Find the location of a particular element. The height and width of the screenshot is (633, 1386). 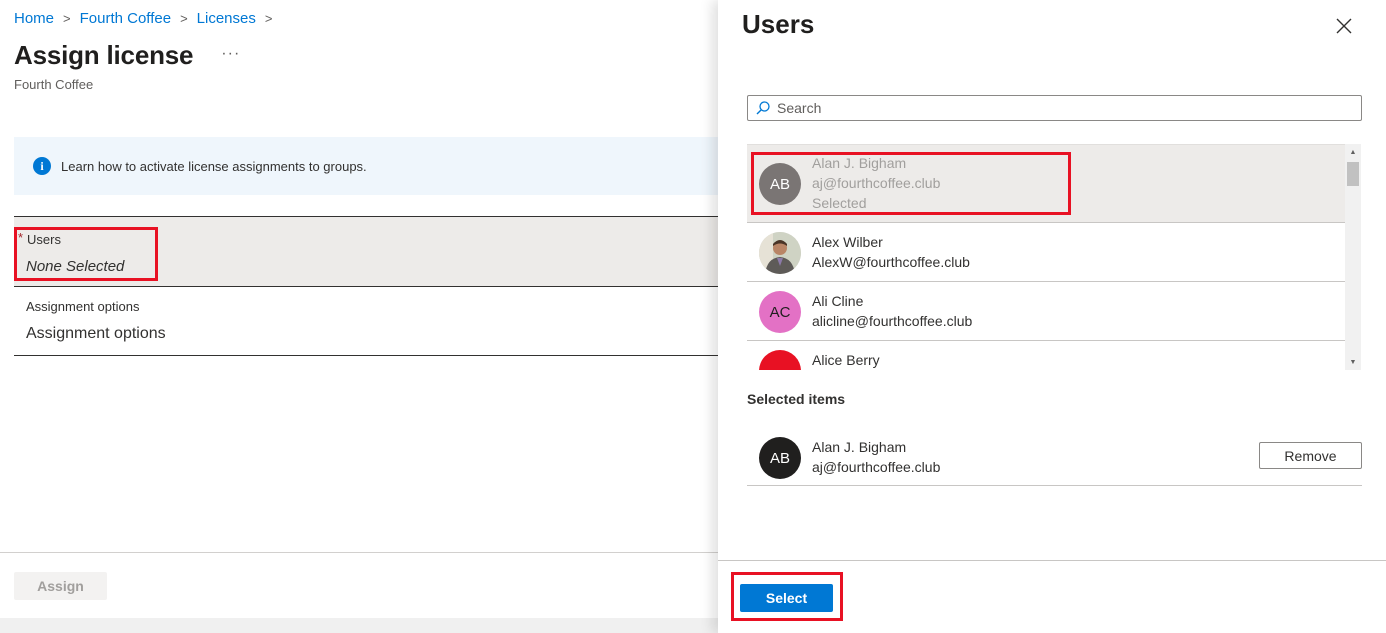

title-row: Assign license ··· is located at coordinates (127, 55).